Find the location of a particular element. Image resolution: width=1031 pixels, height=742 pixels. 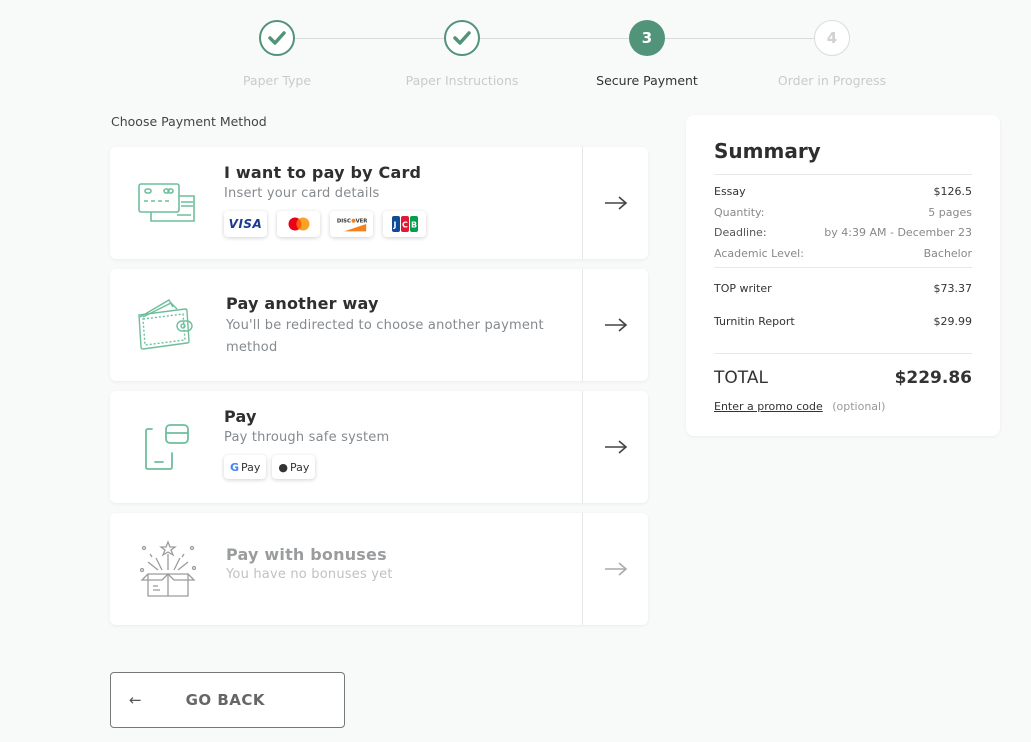

apple-icon: ● is located at coordinates (283, 467).